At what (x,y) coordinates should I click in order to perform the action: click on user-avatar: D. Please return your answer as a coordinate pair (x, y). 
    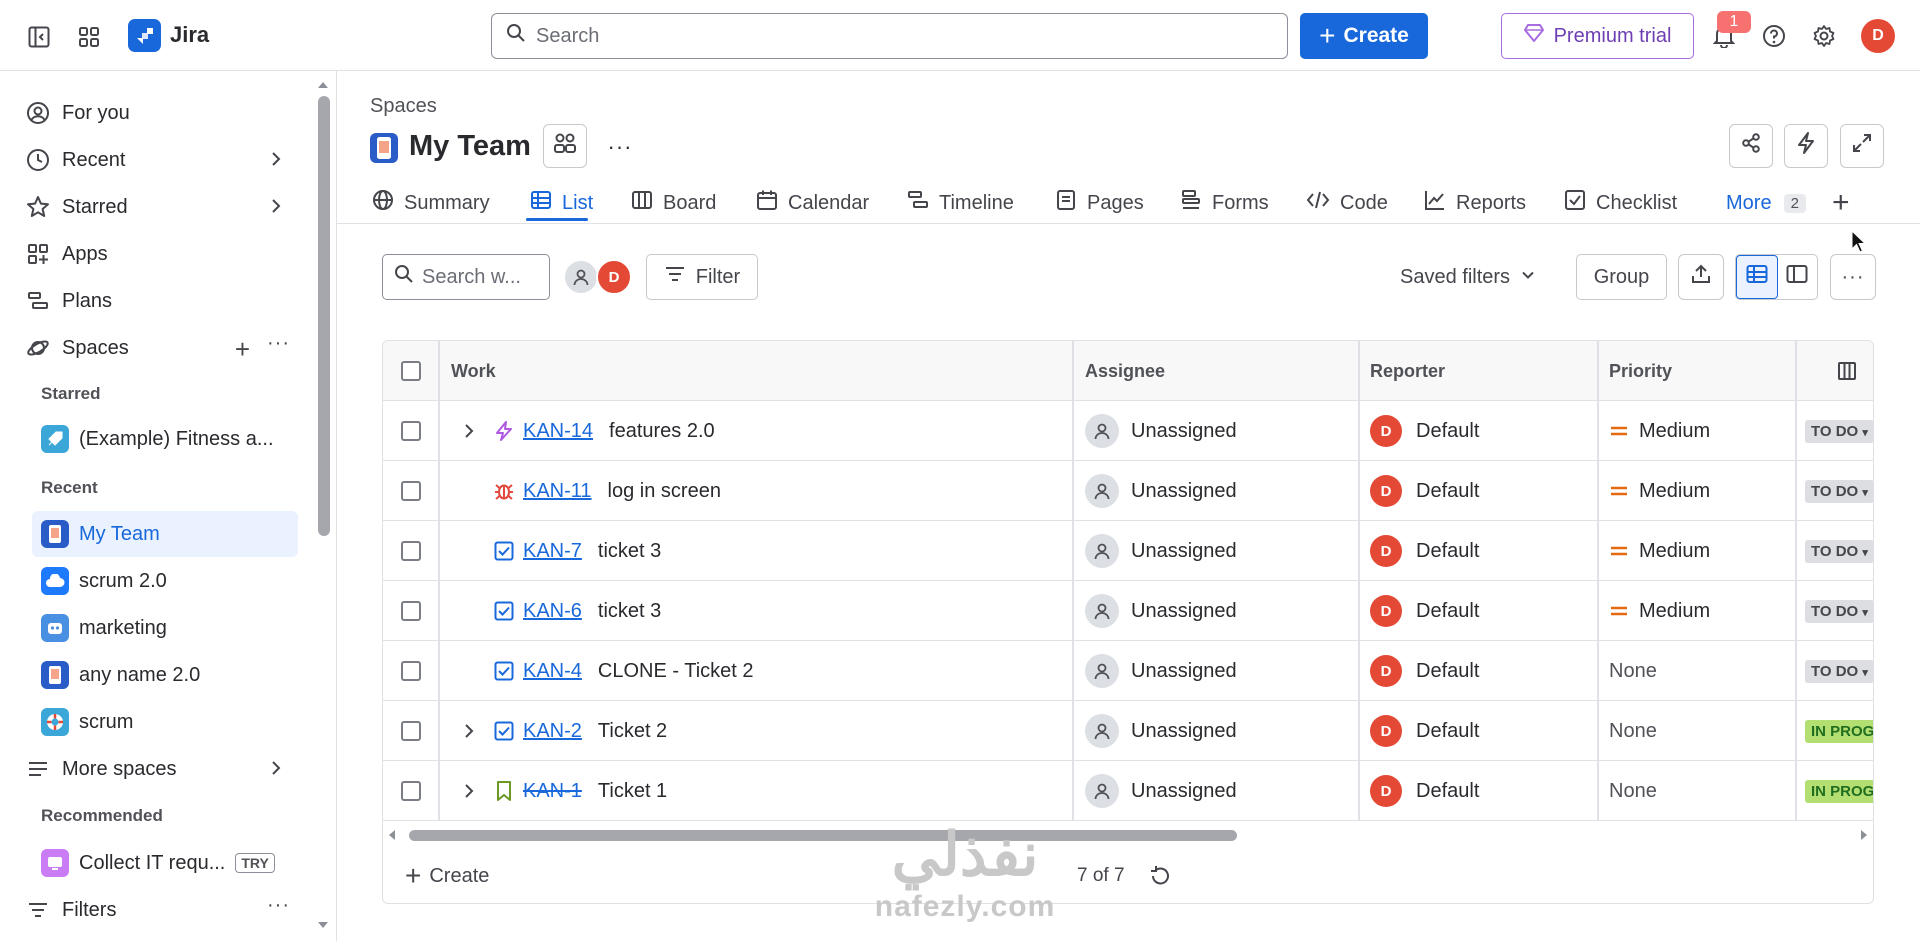
    Looking at the image, I should click on (1878, 36).